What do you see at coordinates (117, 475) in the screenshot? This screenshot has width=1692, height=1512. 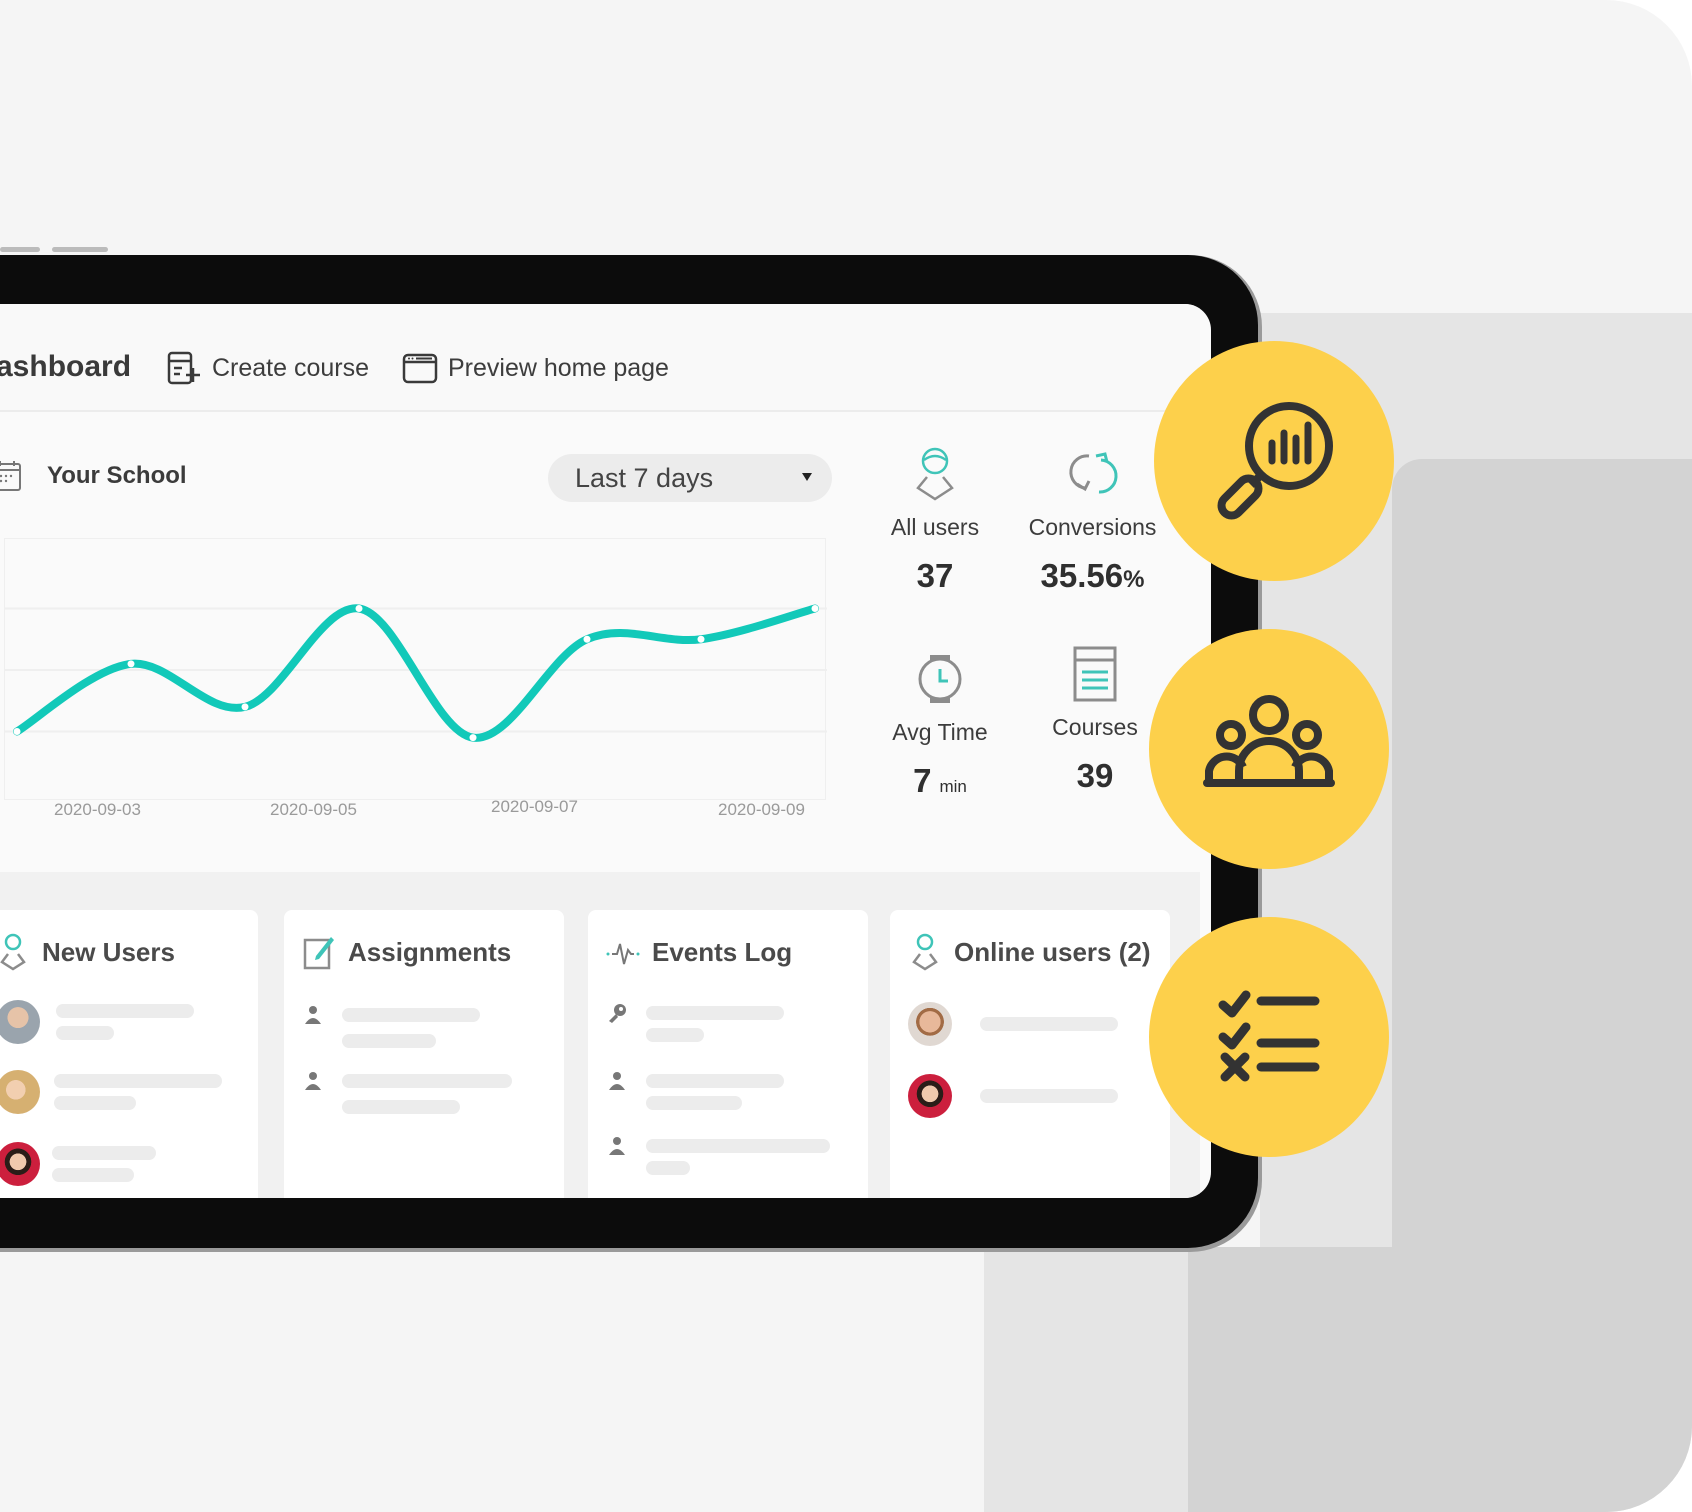 I see `school-name: Your School` at bounding box center [117, 475].